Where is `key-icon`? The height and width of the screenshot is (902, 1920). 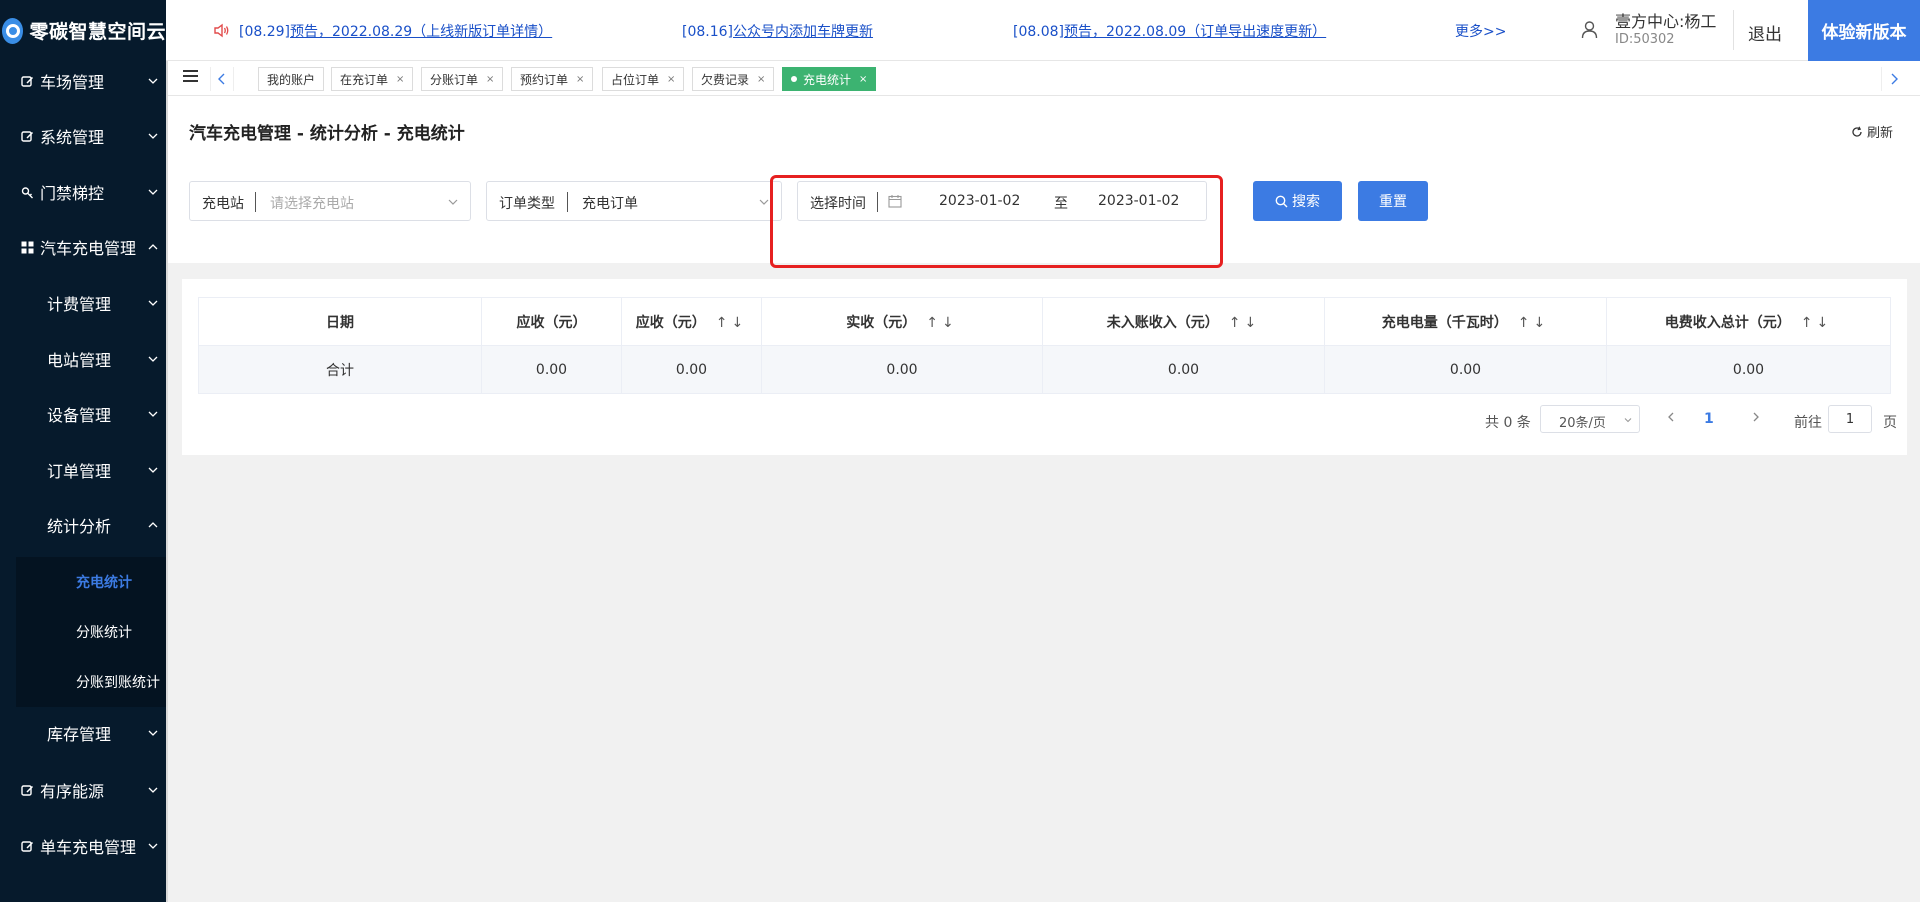 key-icon is located at coordinates (27, 192).